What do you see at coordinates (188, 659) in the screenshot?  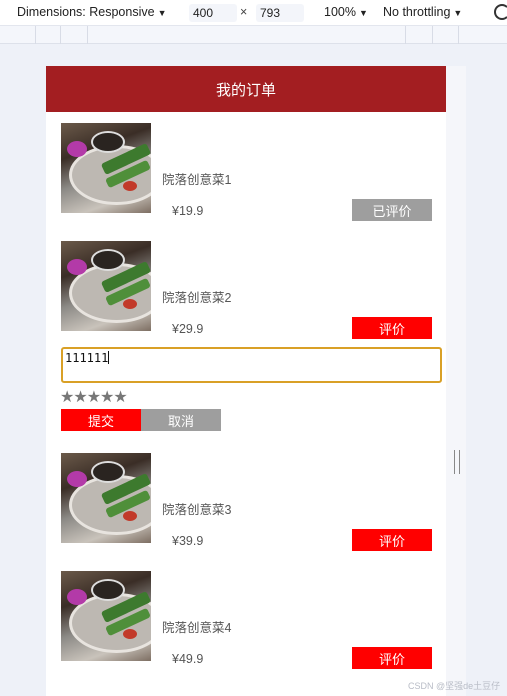 I see `dish-price: ¥49.9` at bounding box center [188, 659].